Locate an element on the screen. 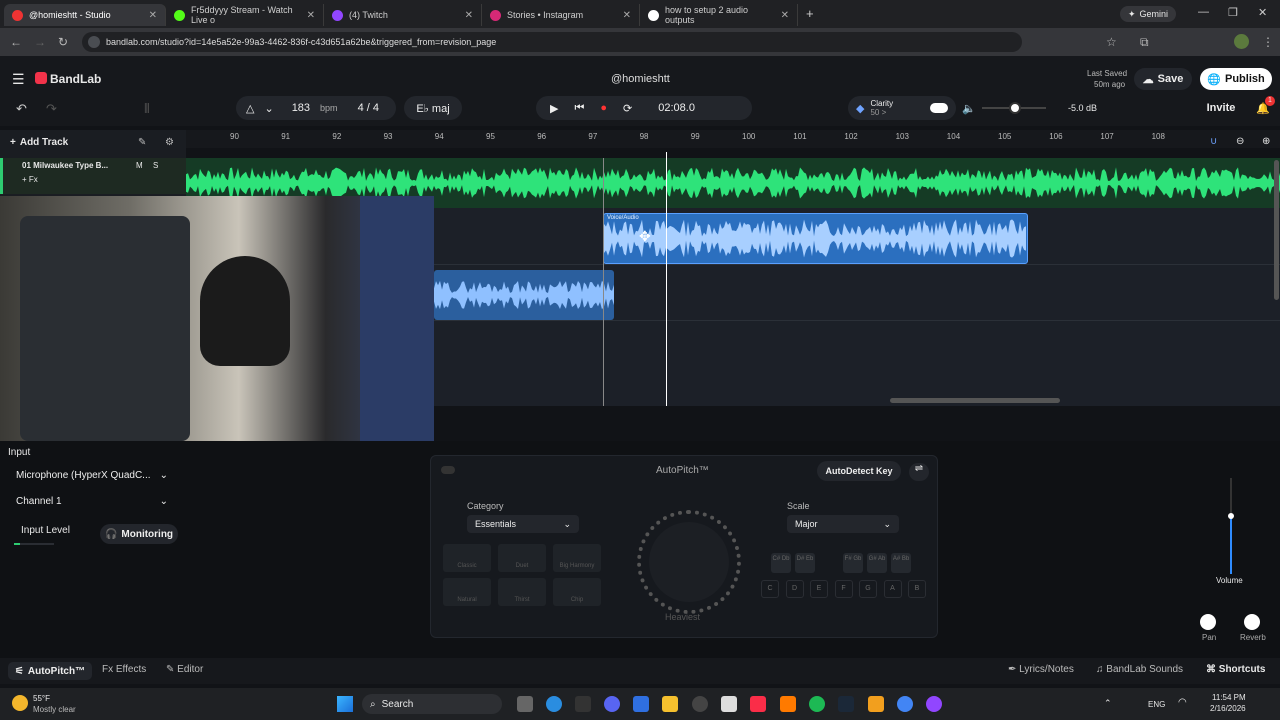 The height and width of the screenshot is (720, 1280). extensions-icon: ⧉ is located at coordinates (1144, 42).